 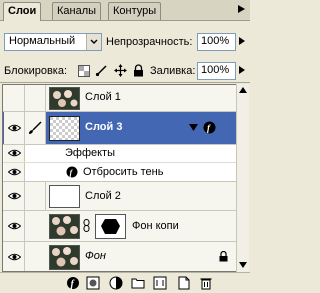 I want to click on add-layer-style-icon, so click(x=93, y=283).